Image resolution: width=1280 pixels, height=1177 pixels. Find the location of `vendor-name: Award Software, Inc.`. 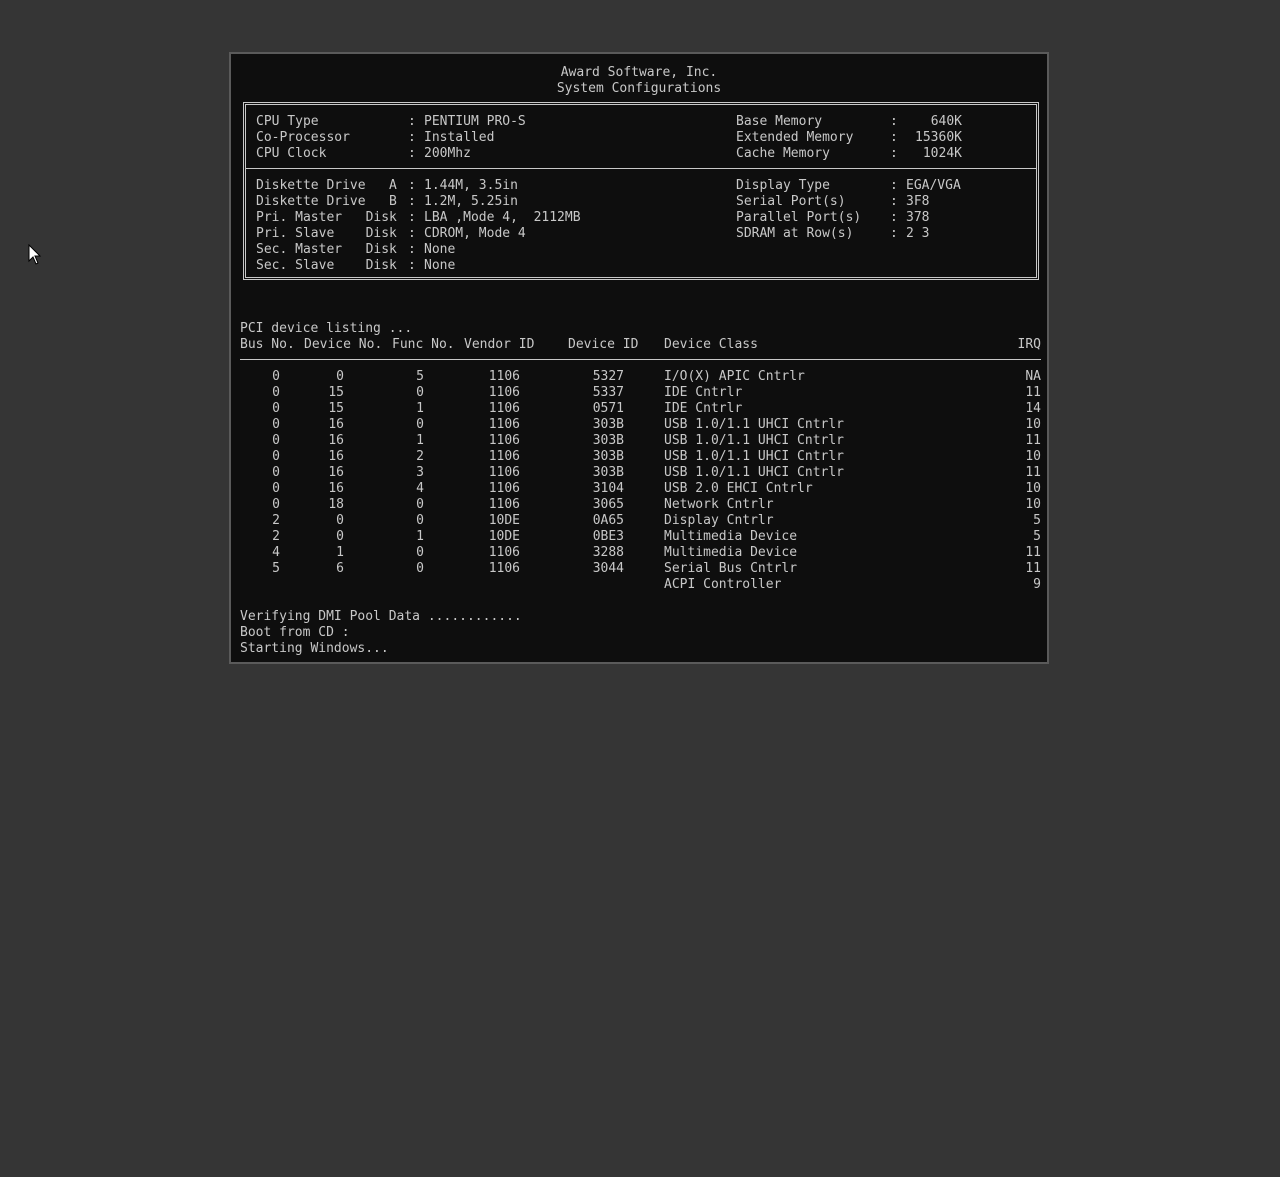

vendor-name: Award Software, Inc. is located at coordinates (639, 72).